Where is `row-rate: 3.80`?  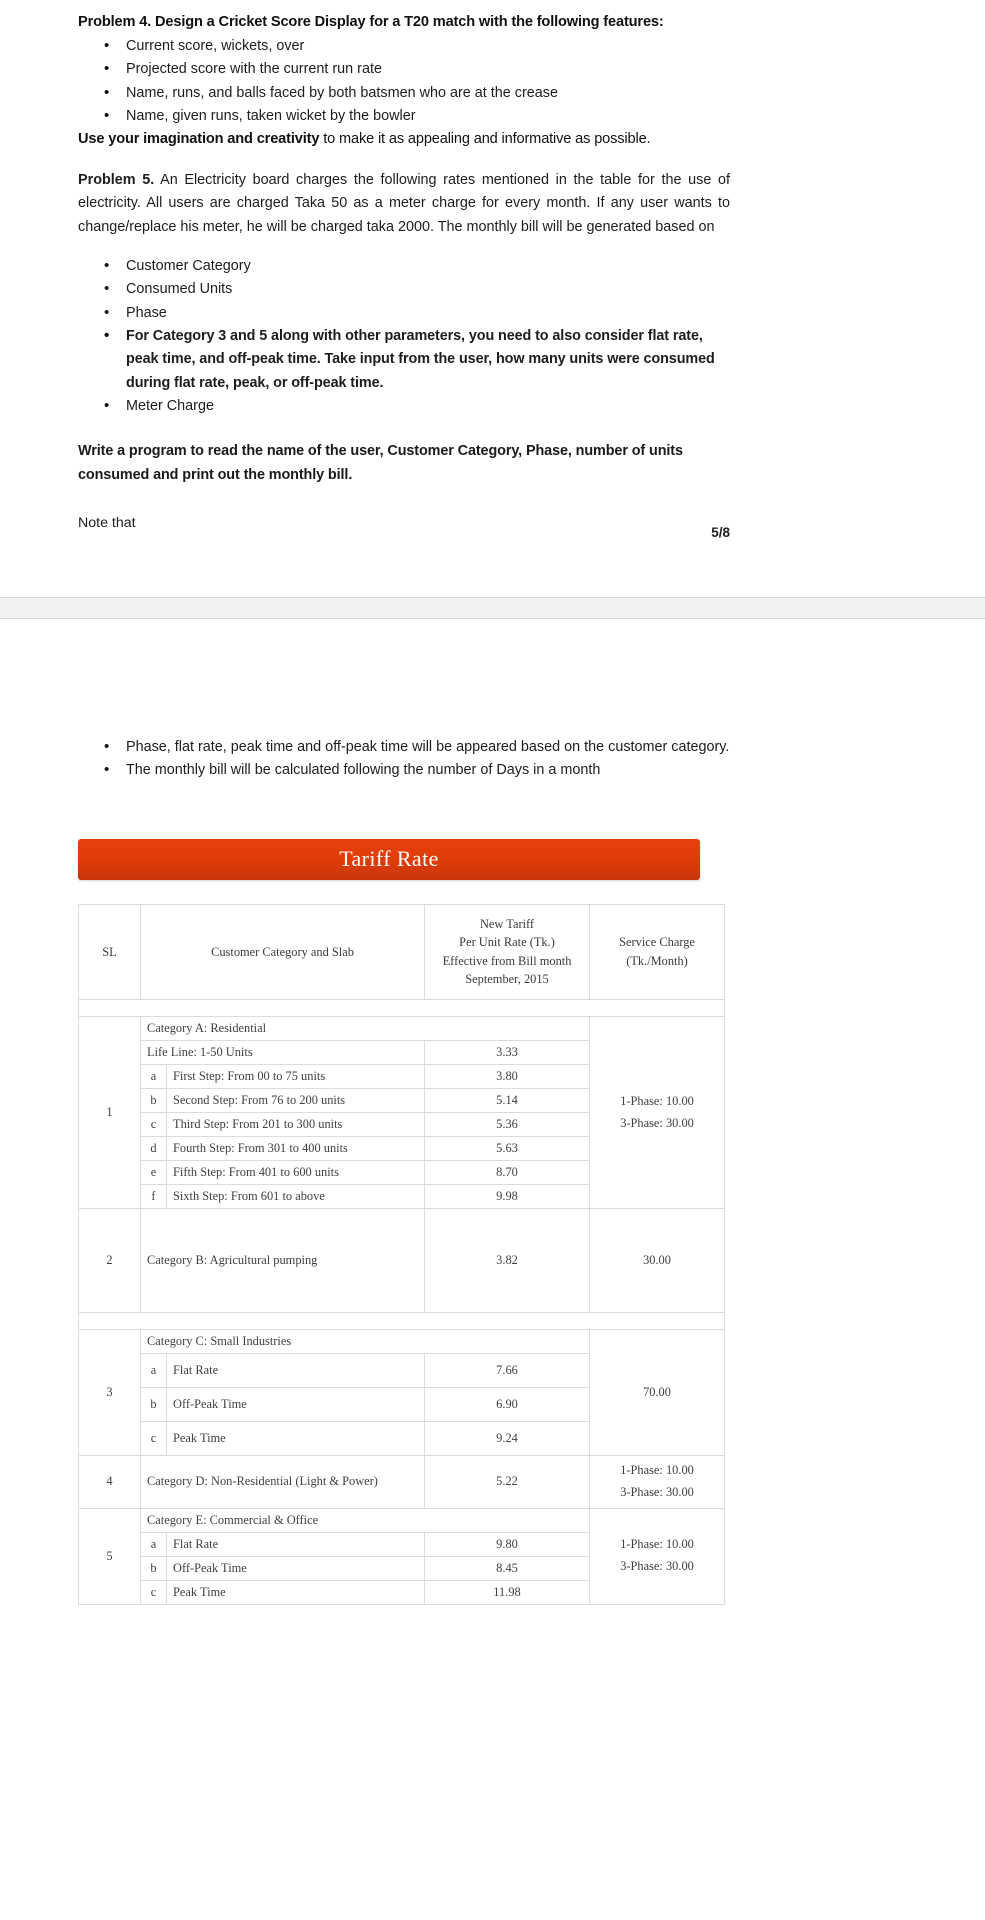 row-rate: 3.80 is located at coordinates (507, 1077).